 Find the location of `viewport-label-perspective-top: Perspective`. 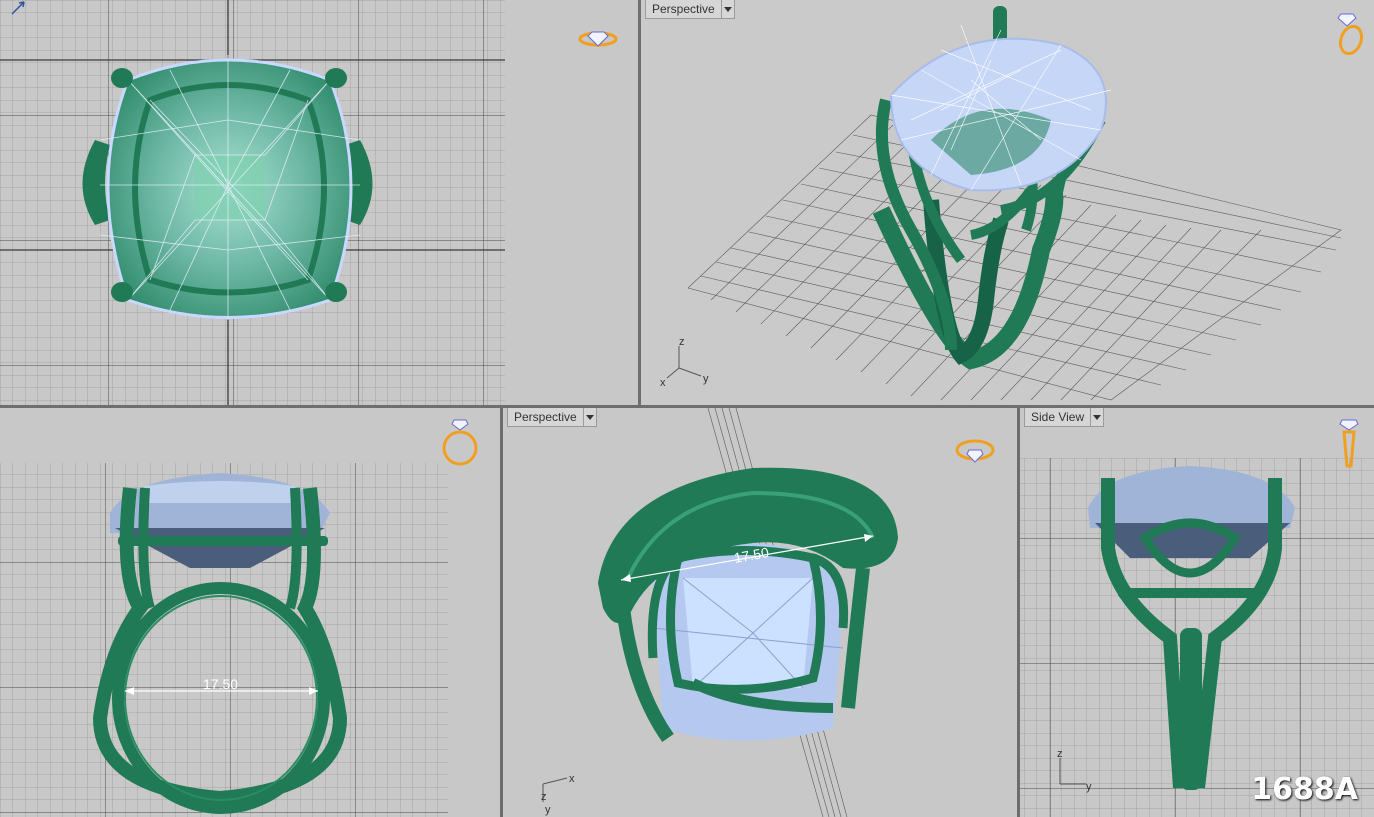

viewport-label-perspective-top: Perspective is located at coordinates (690, 9).